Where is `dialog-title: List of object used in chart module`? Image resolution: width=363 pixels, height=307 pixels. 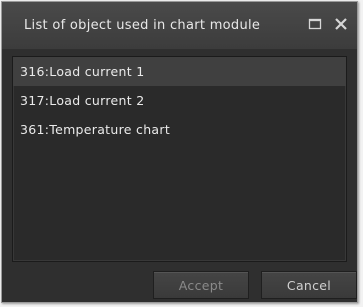 dialog-title: List of object used in chart module is located at coordinates (142, 25).